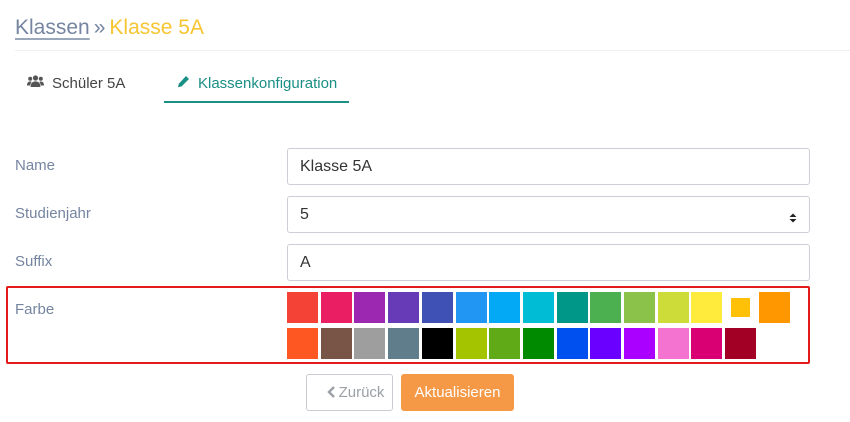 This screenshot has height=422, width=850. I want to click on studienjahr-label: Studienjahr, so click(53, 213).